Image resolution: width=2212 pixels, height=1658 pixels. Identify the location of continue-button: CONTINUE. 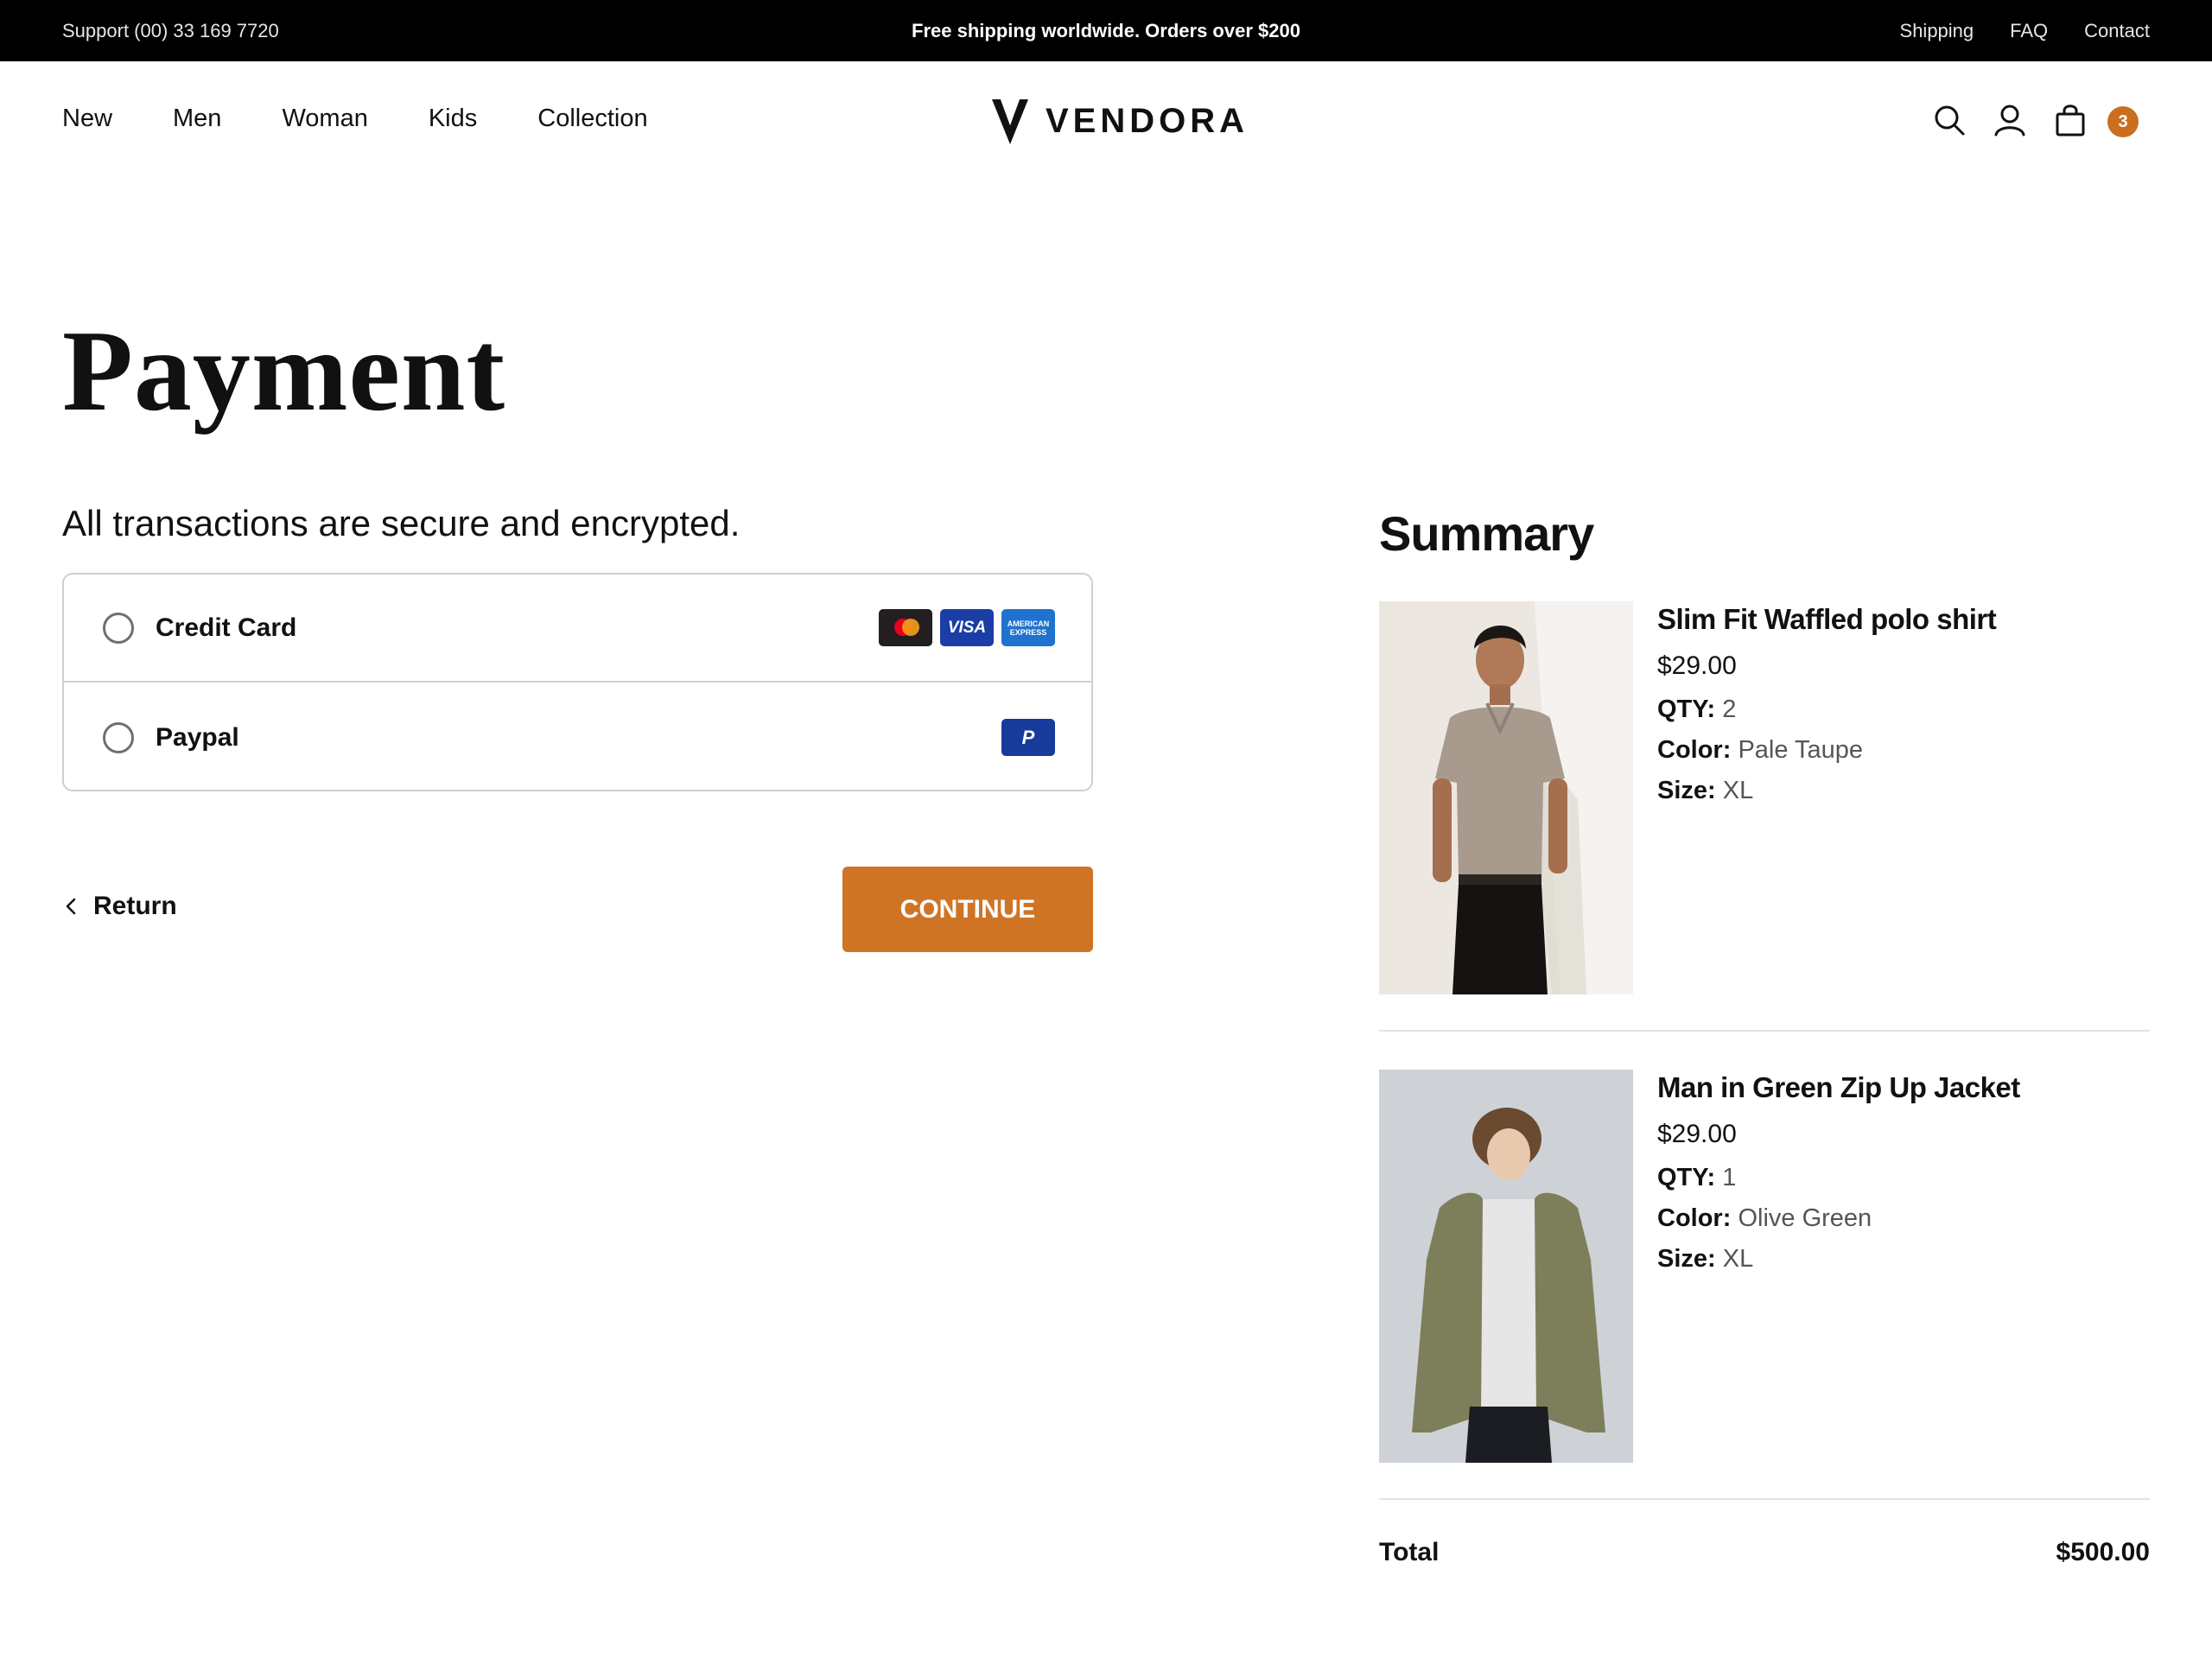
(967, 909).